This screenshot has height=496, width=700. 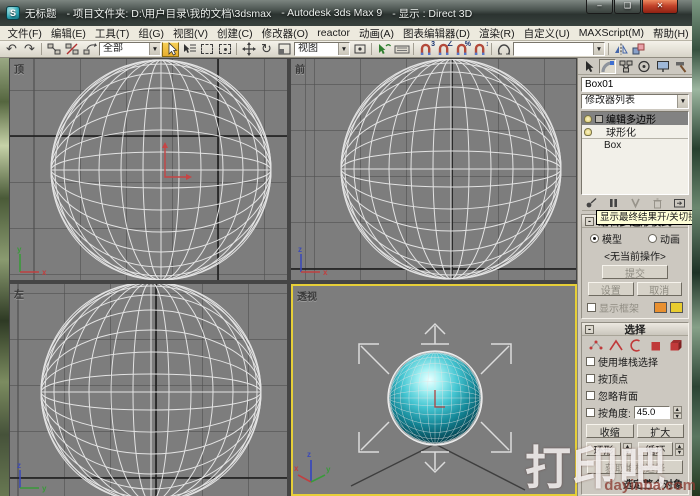 I want to click on commit-button: 提交, so click(x=635, y=272).